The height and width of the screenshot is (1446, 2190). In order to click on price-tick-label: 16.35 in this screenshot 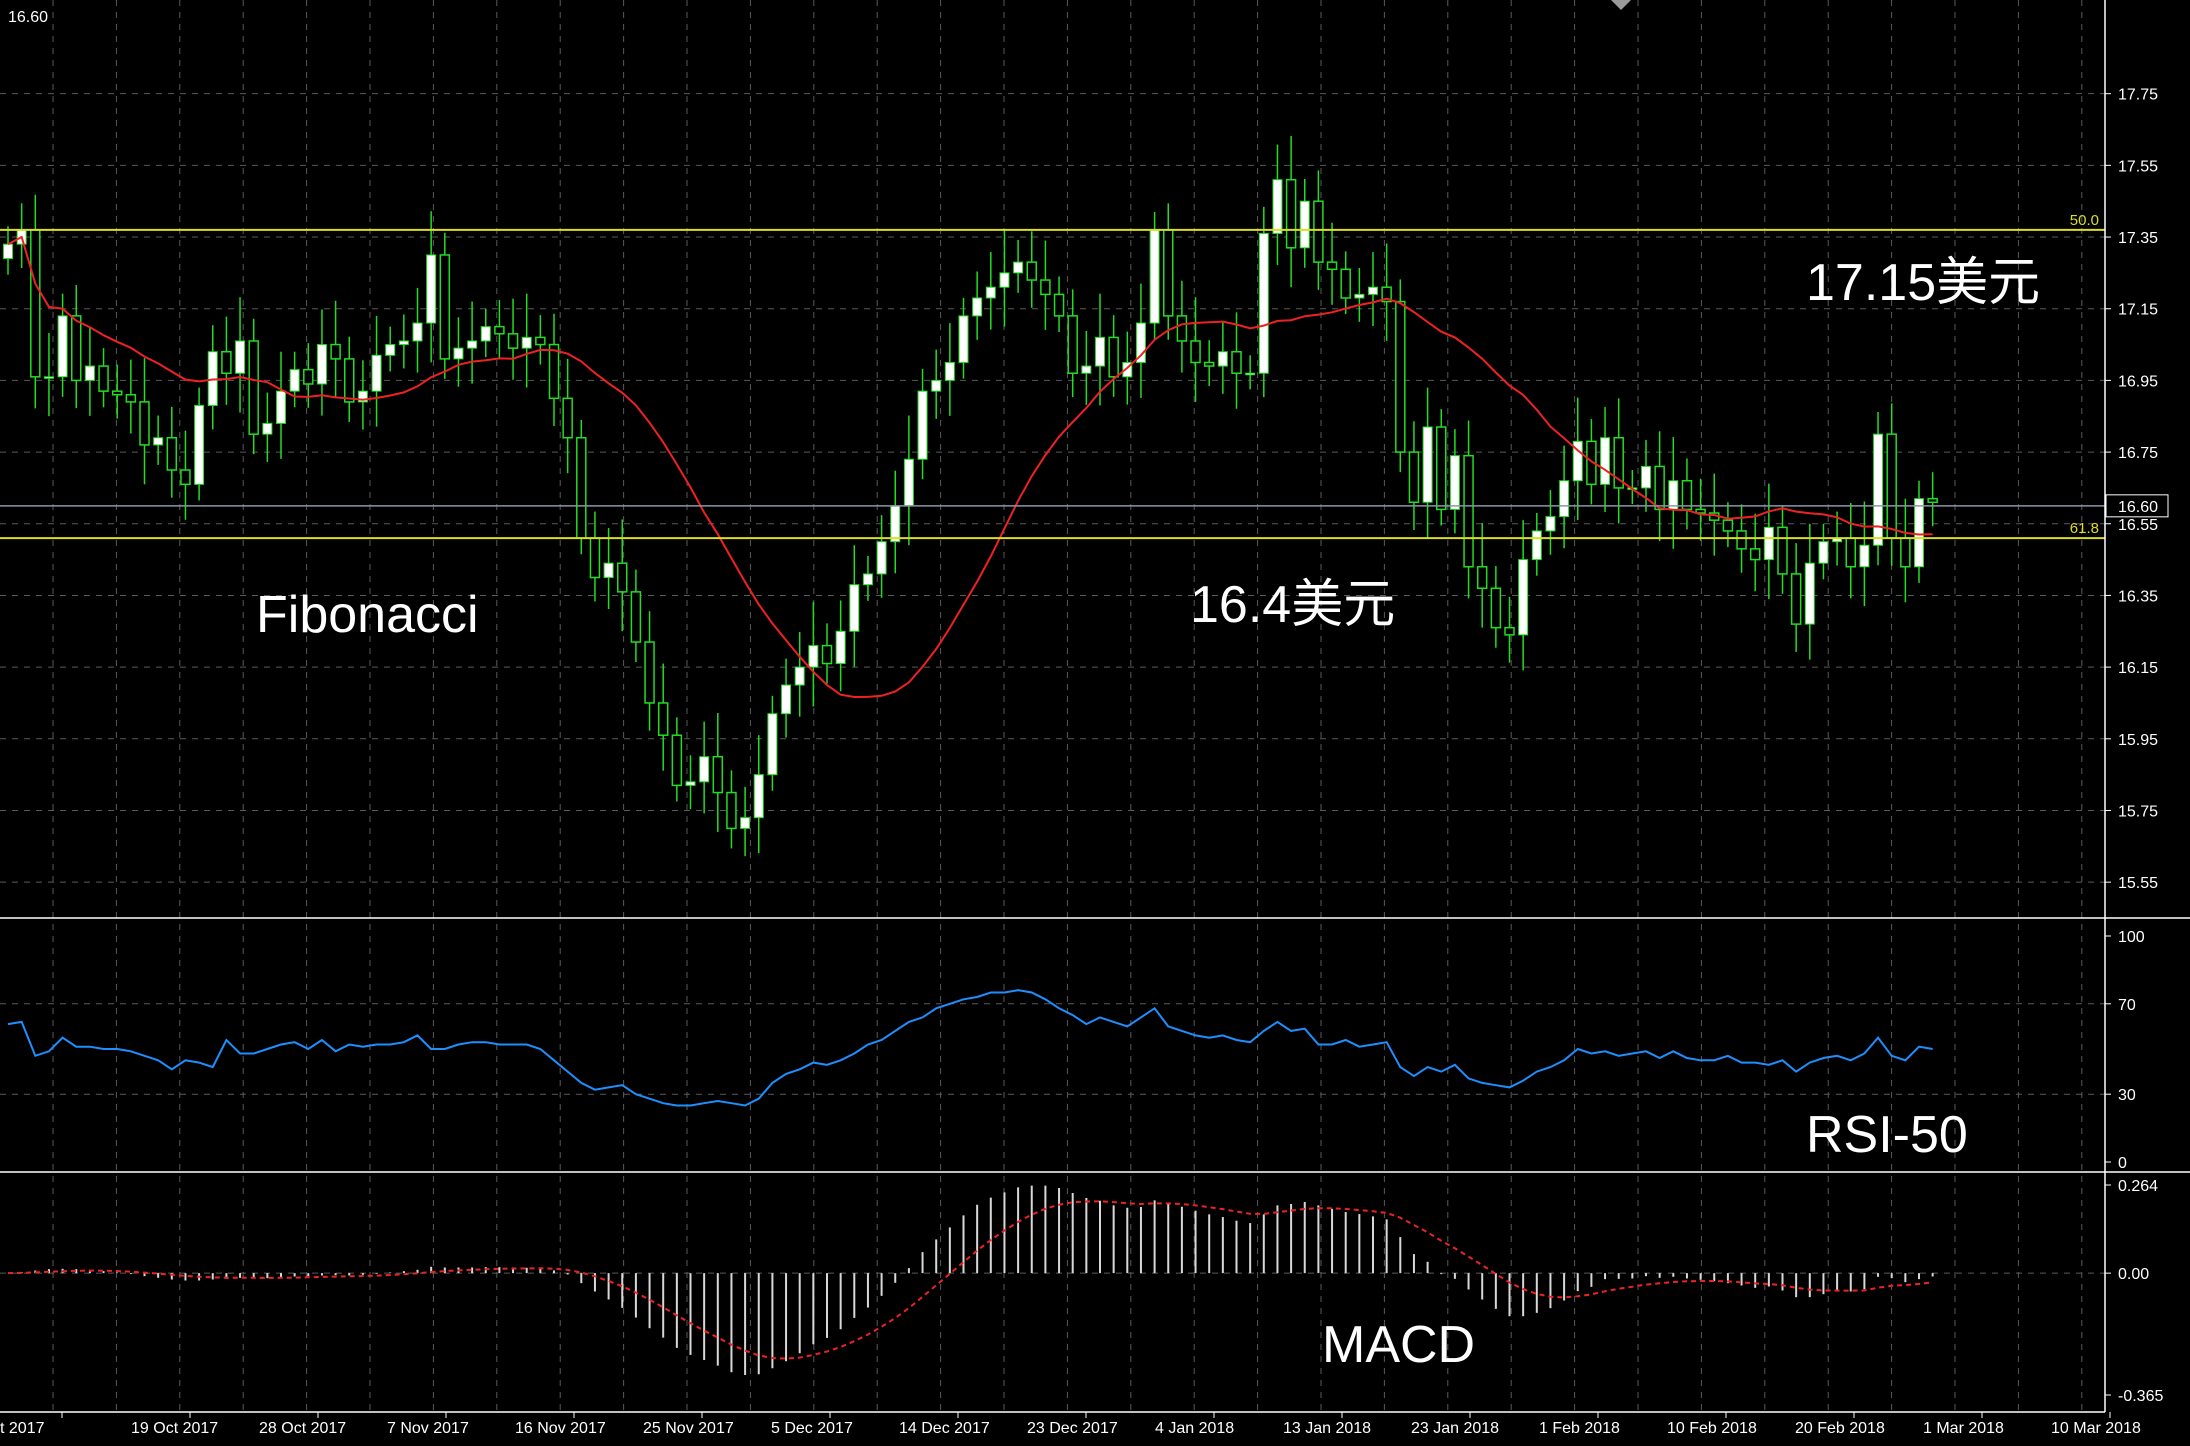, I will do `click(2138, 596)`.